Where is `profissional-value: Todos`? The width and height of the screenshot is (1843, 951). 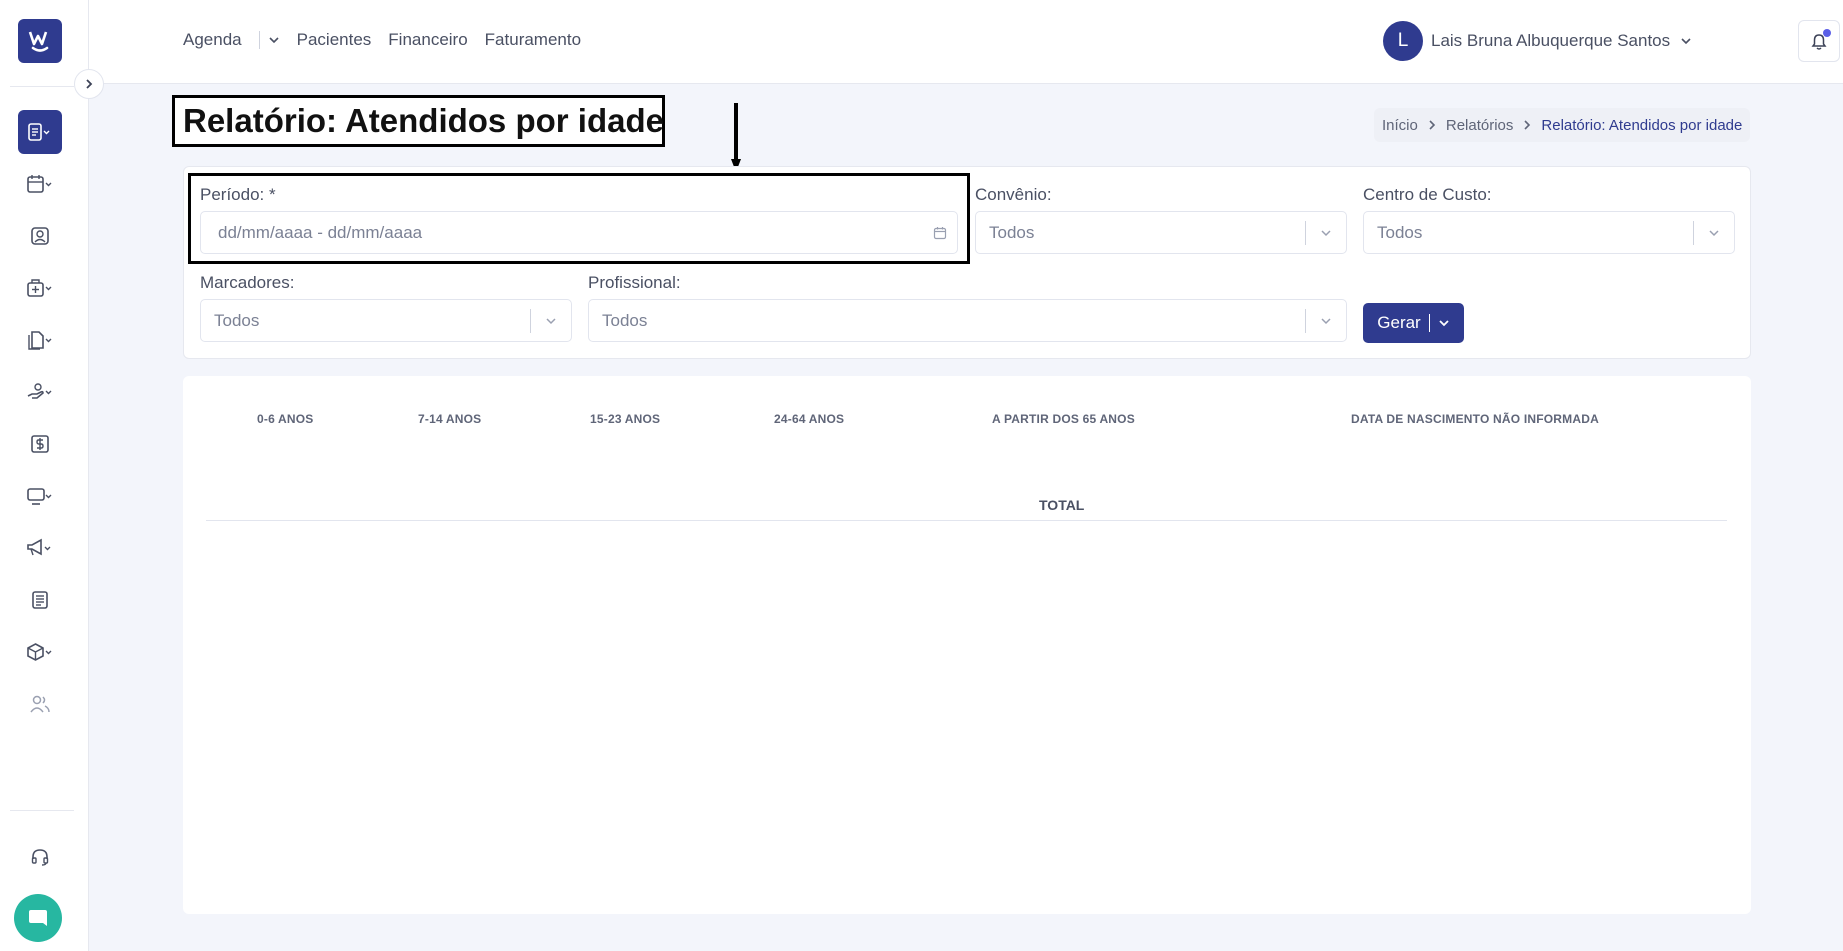
profissional-value: Todos is located at coordinates (625, 320).